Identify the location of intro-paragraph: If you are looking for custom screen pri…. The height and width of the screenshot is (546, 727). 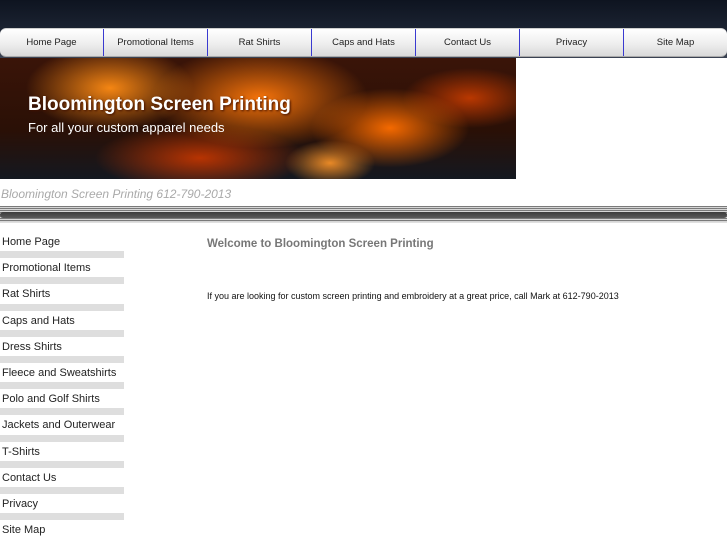
(413, 296).